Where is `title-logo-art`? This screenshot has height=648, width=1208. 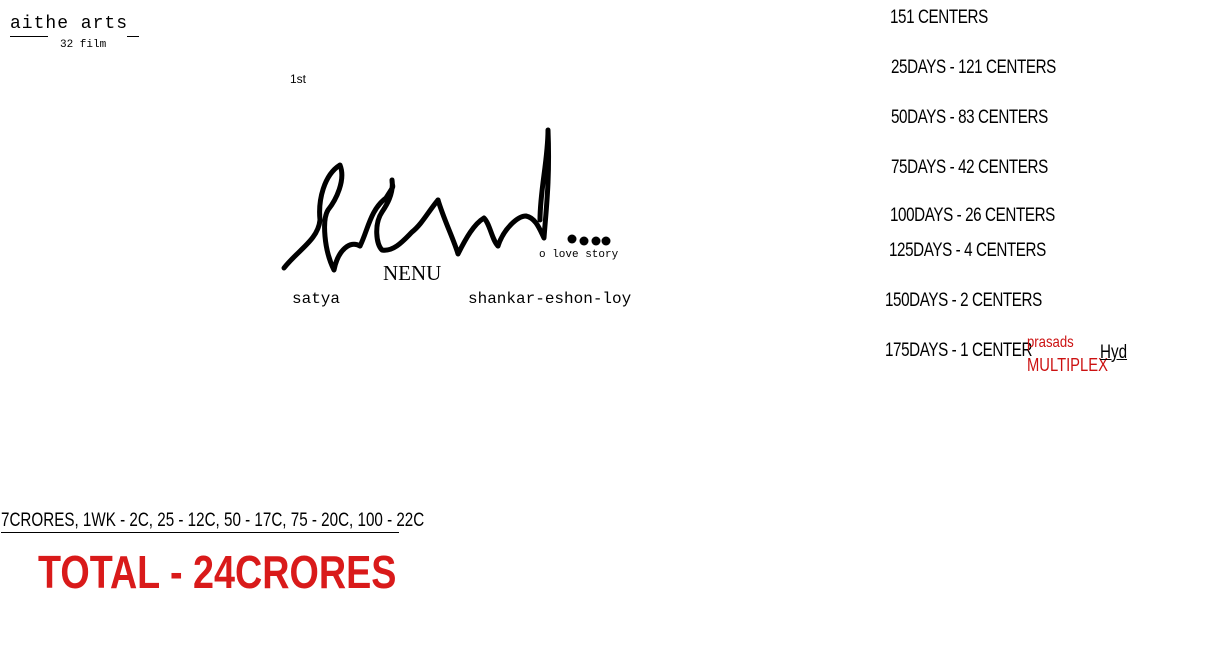
title-logo-art is located at coordinates (446, 200).